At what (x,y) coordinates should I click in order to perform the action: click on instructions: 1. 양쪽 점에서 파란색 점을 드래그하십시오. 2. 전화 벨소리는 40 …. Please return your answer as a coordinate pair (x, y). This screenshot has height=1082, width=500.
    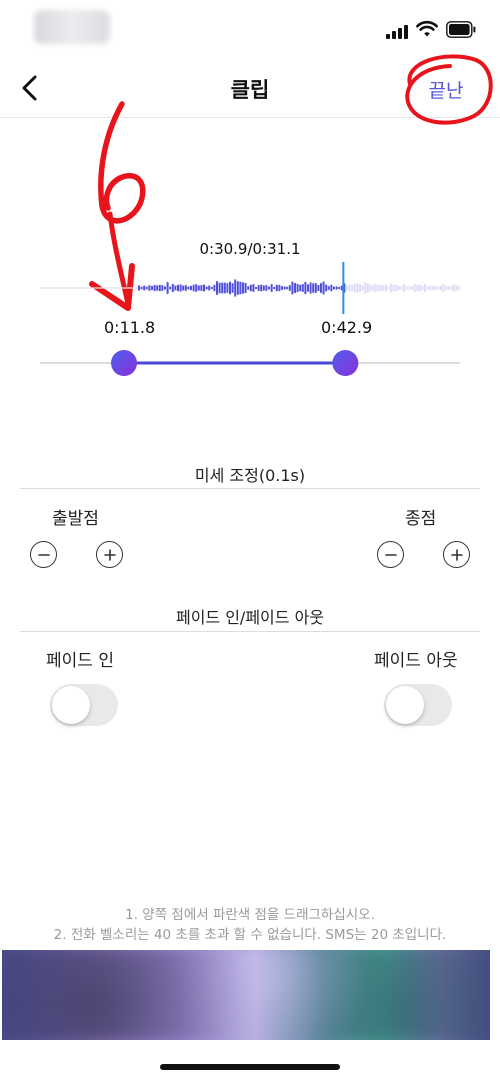
    Looking at the image, I should click on (250, 925).